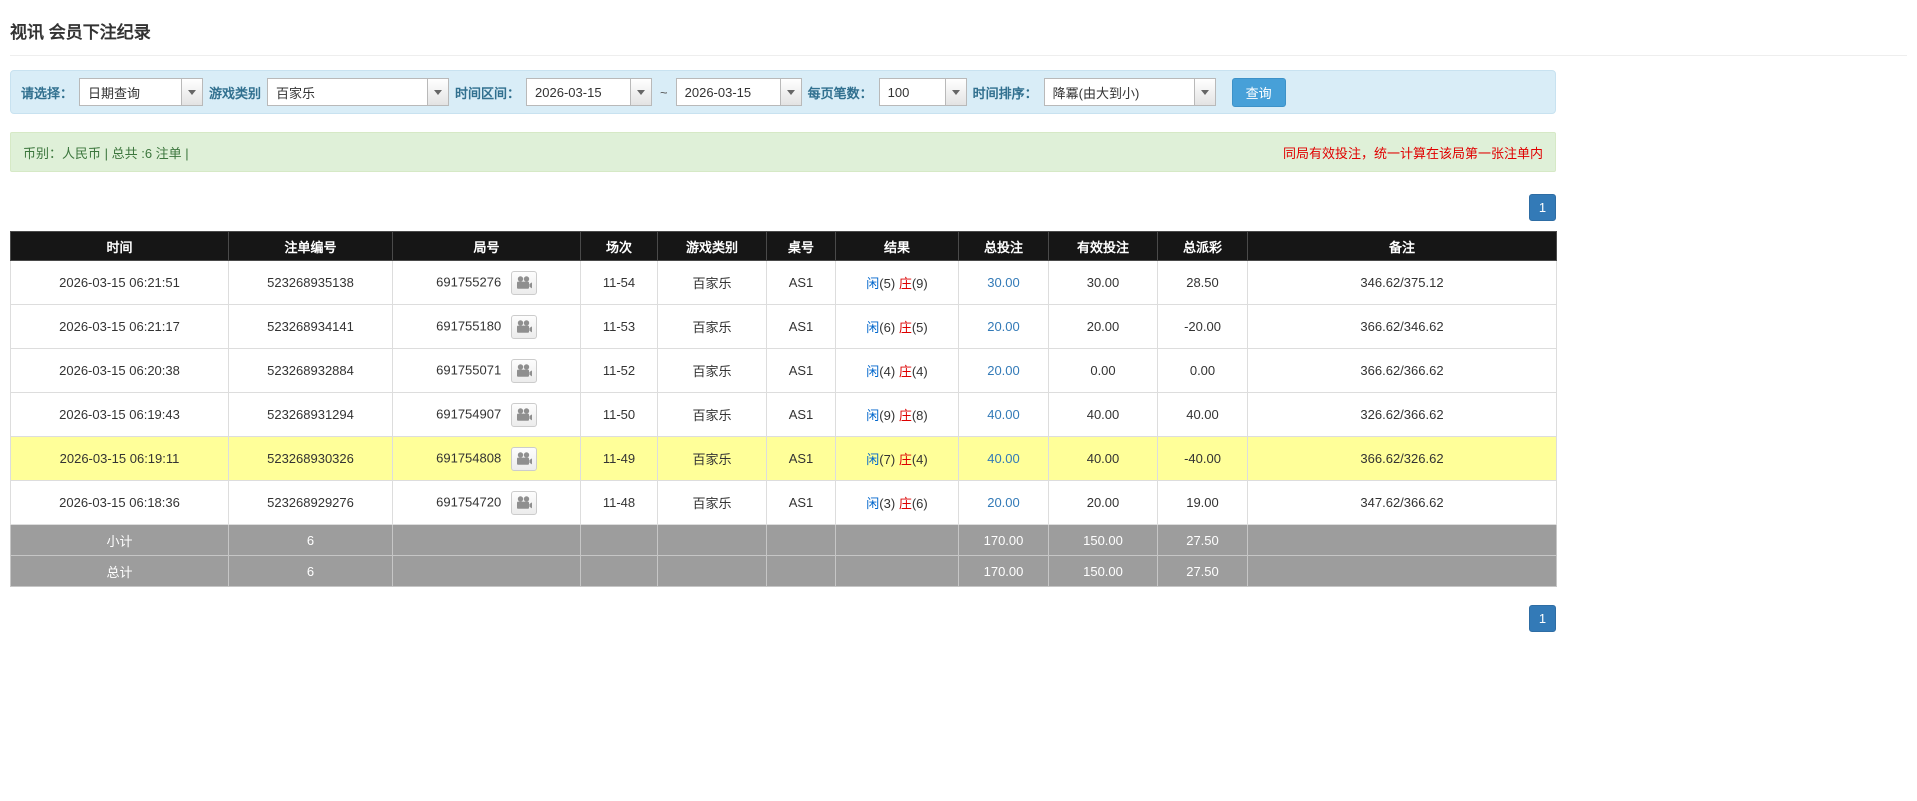 The height and width of the screenshot is (801, 1917). Describe the element at coordinates (486, 458) in the screenshot. I see `round-cell: 691754808` at that location.